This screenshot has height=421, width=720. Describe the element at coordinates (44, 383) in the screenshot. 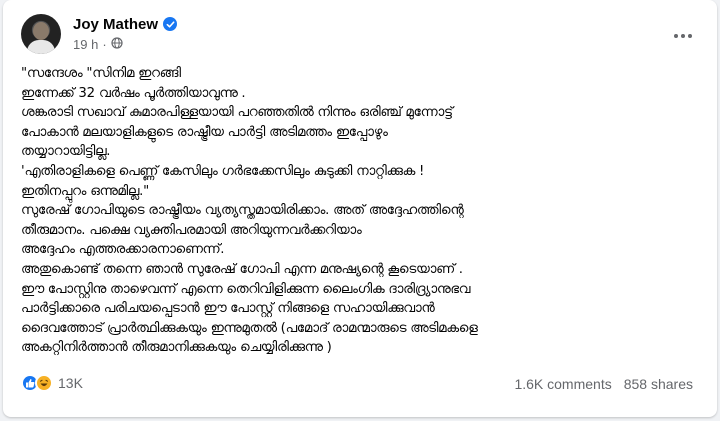

I see `haha-reaction-icon` at that location.